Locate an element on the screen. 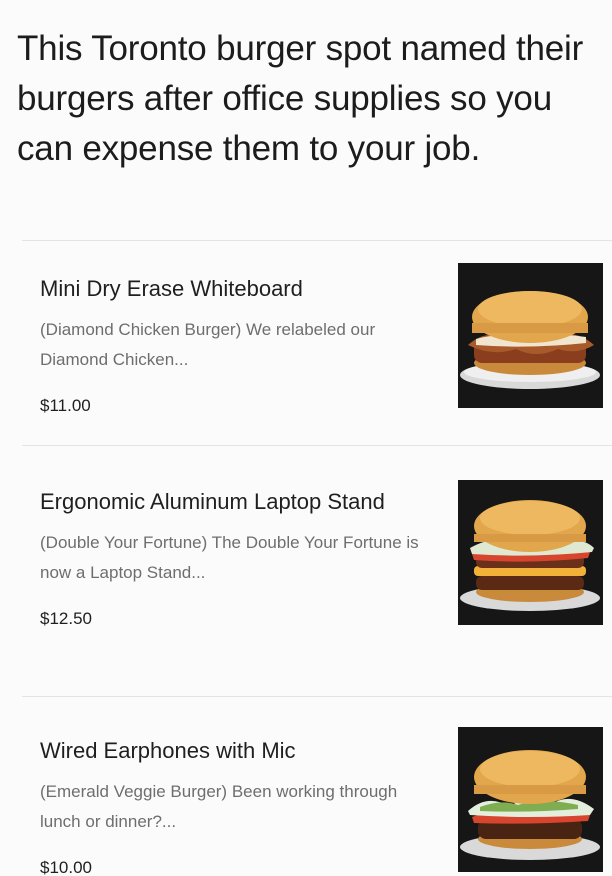 The image size is (612, 876). double-burger-photo is located at coordinates (530, 552).